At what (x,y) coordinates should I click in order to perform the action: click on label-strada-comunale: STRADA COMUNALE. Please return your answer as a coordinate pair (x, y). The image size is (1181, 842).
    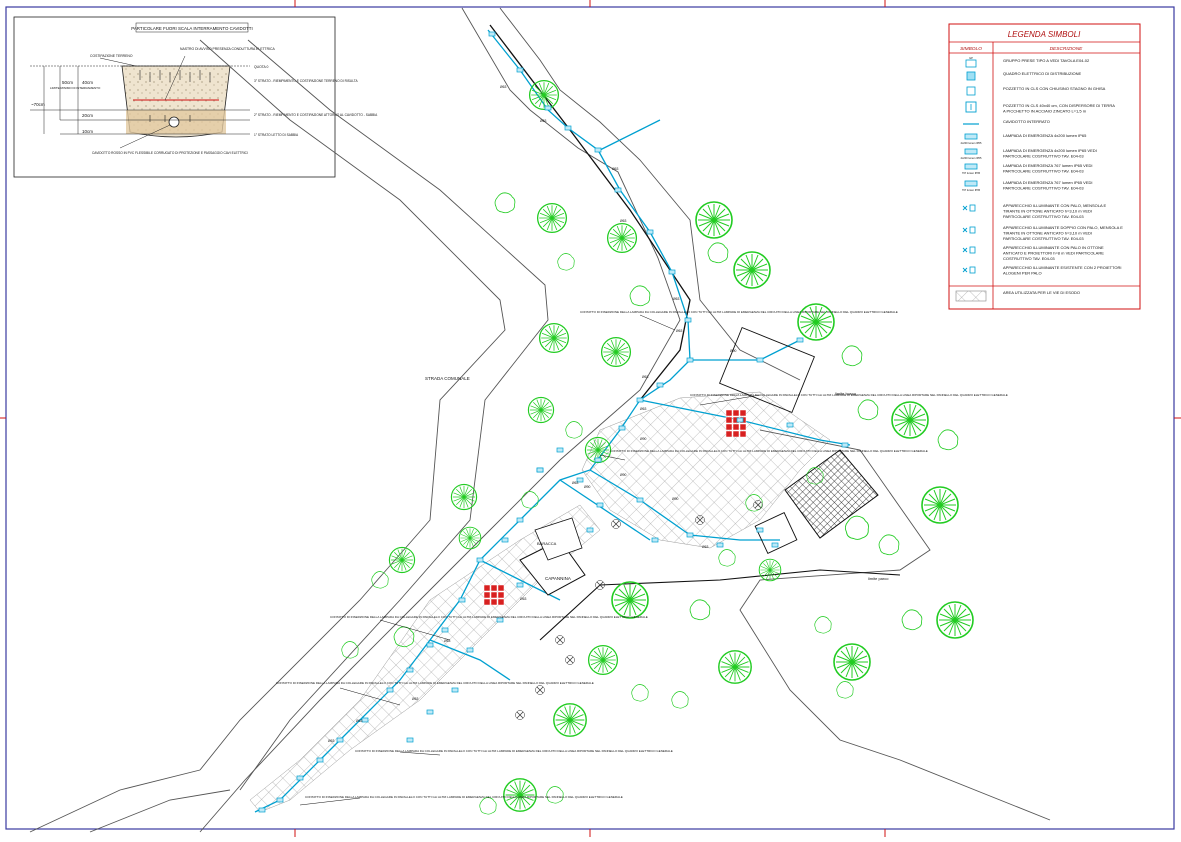
    Looking at the image, I should click on (447, 378).